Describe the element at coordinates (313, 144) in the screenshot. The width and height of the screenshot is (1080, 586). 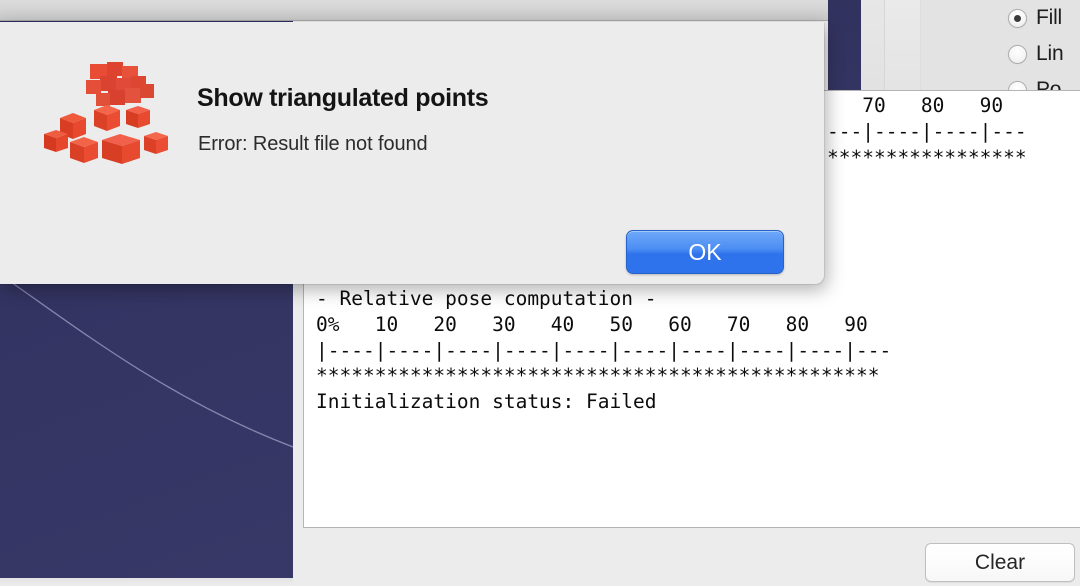
I see `dialog-message: Error: Result file not found` at that location.